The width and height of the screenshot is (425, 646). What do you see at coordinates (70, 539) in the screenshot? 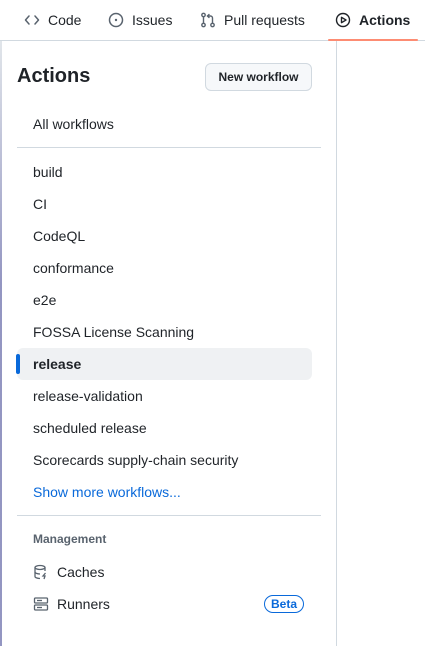
I see `management-header: Management` at bounding box center [70, 539].